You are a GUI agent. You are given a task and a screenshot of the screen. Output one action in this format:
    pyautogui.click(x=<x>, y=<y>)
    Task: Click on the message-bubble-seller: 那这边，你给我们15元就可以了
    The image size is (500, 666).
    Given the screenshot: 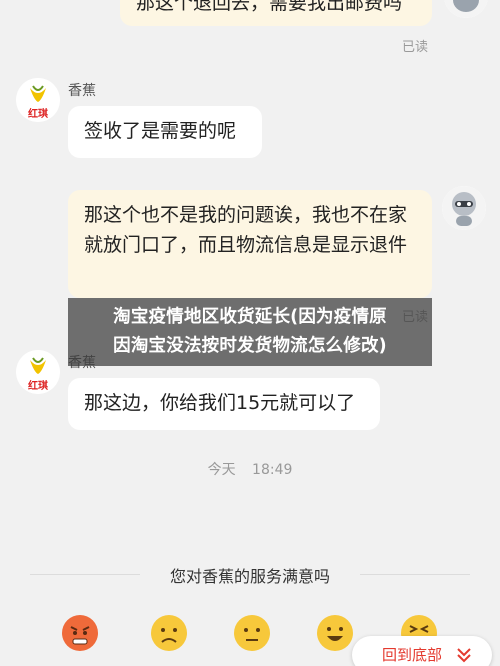 What is the action you would take?
    pyautogui.click(x=224, y=404)
    